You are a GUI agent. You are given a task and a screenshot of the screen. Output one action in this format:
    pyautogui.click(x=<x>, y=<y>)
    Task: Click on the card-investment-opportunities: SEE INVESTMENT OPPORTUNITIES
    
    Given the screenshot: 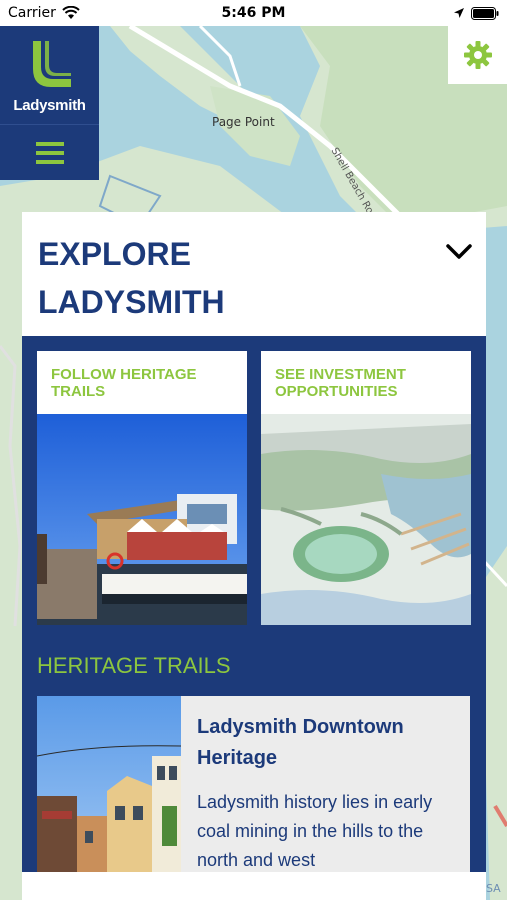 What is the action you would take?
    pyautogui.click(x=366, y=488)
    